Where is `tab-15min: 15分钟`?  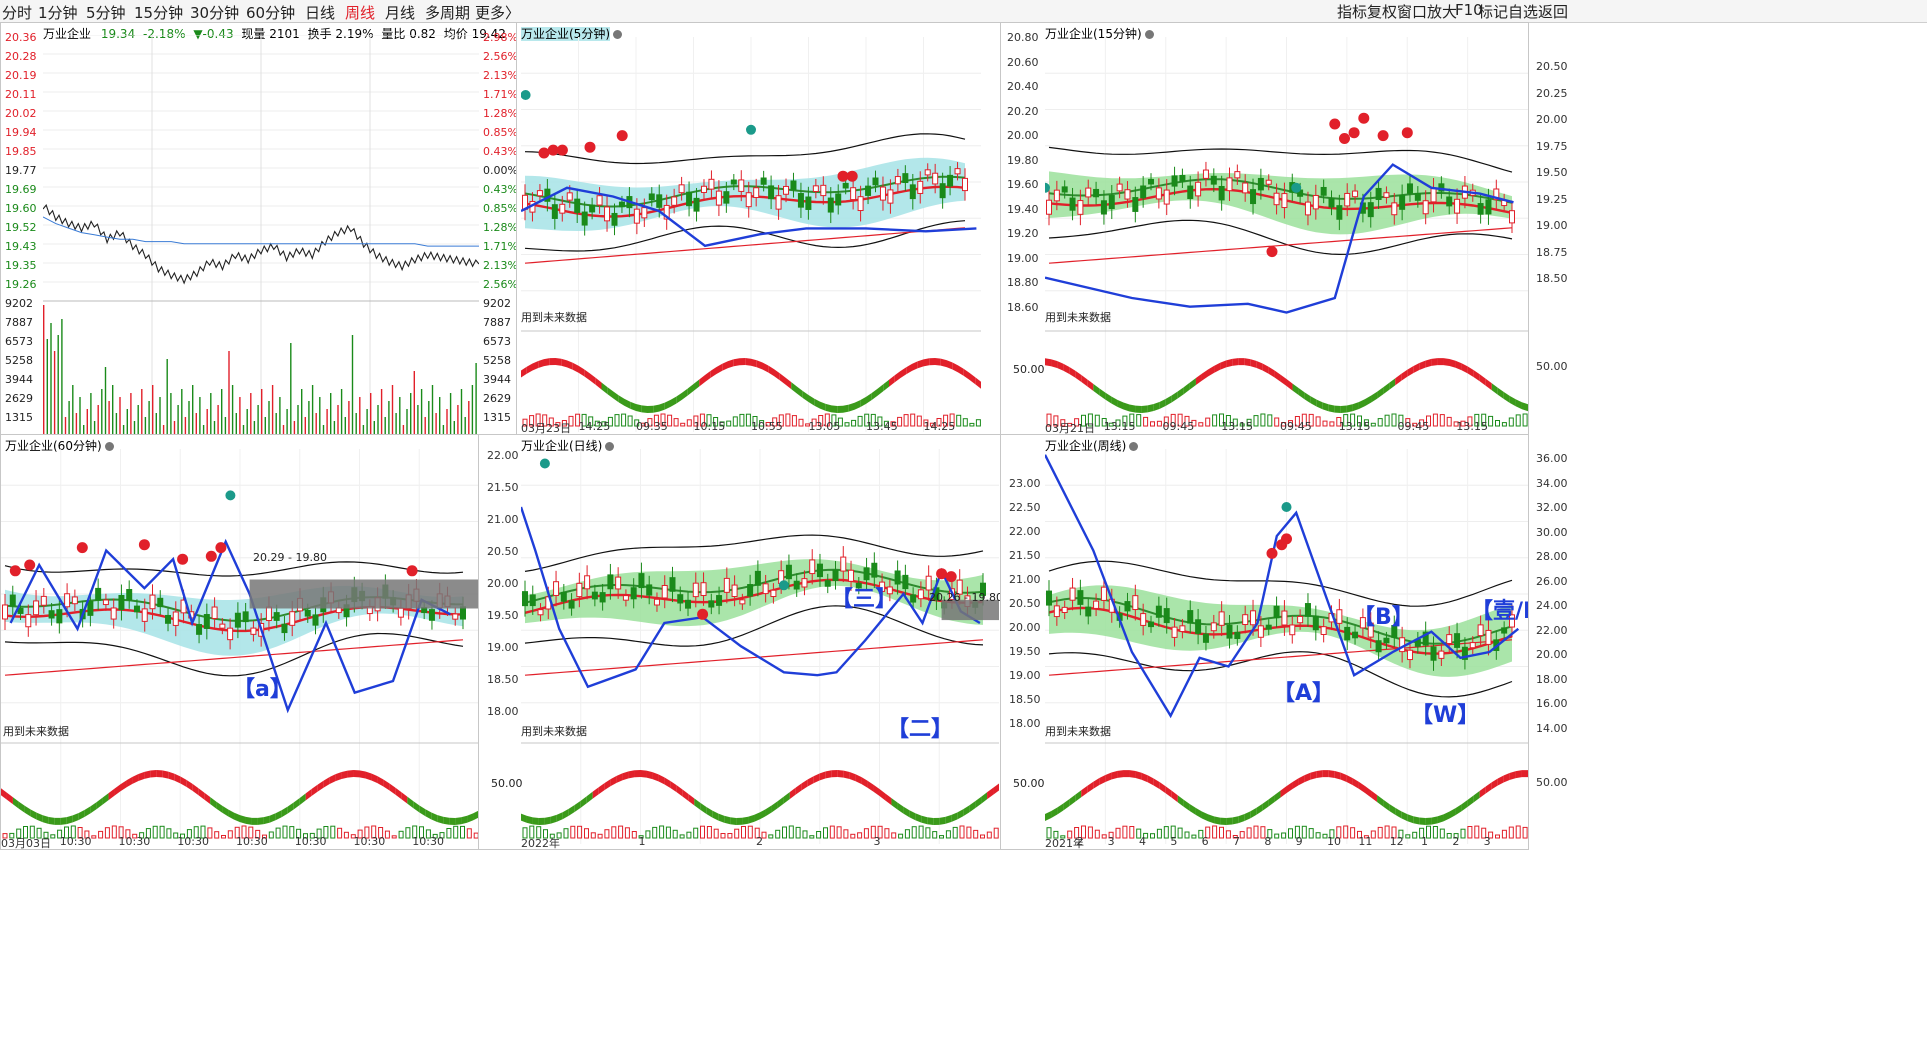 tab-15min: 15分钟 is located at coordinates (158, 12).